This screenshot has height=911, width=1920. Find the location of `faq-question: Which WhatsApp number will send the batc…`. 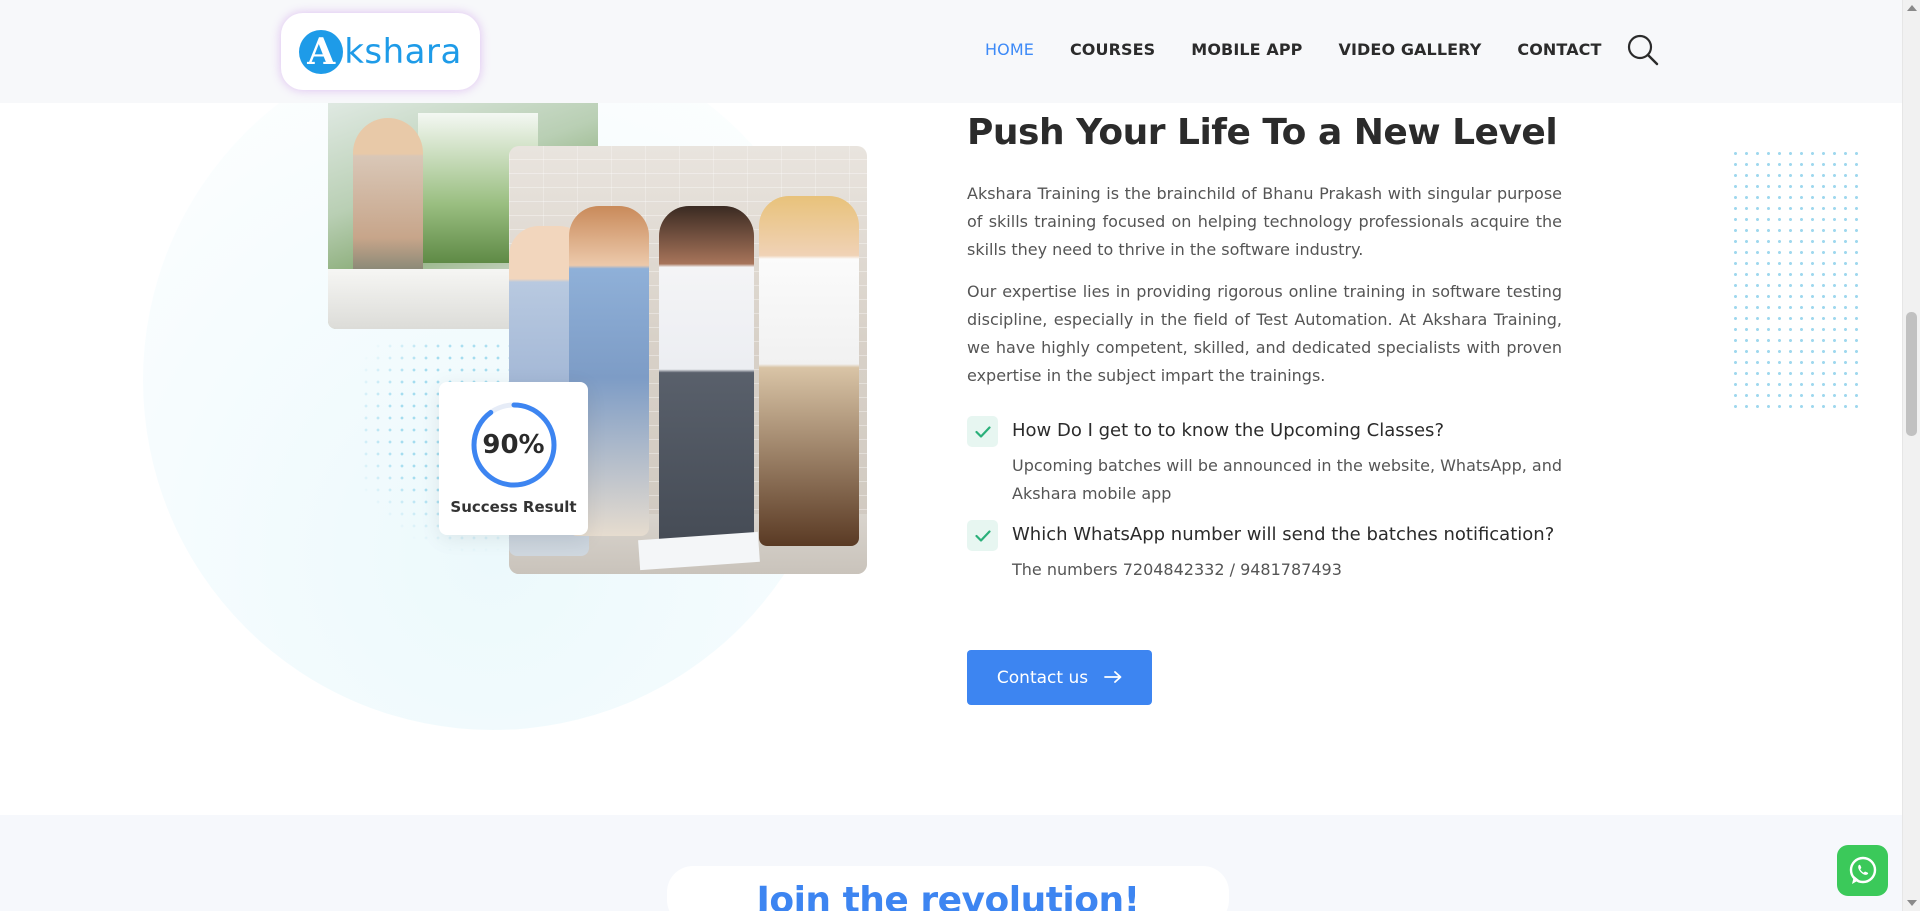

faq-question: Which WhatsApp number will send the batc… is located at coordinates (1283, 534).